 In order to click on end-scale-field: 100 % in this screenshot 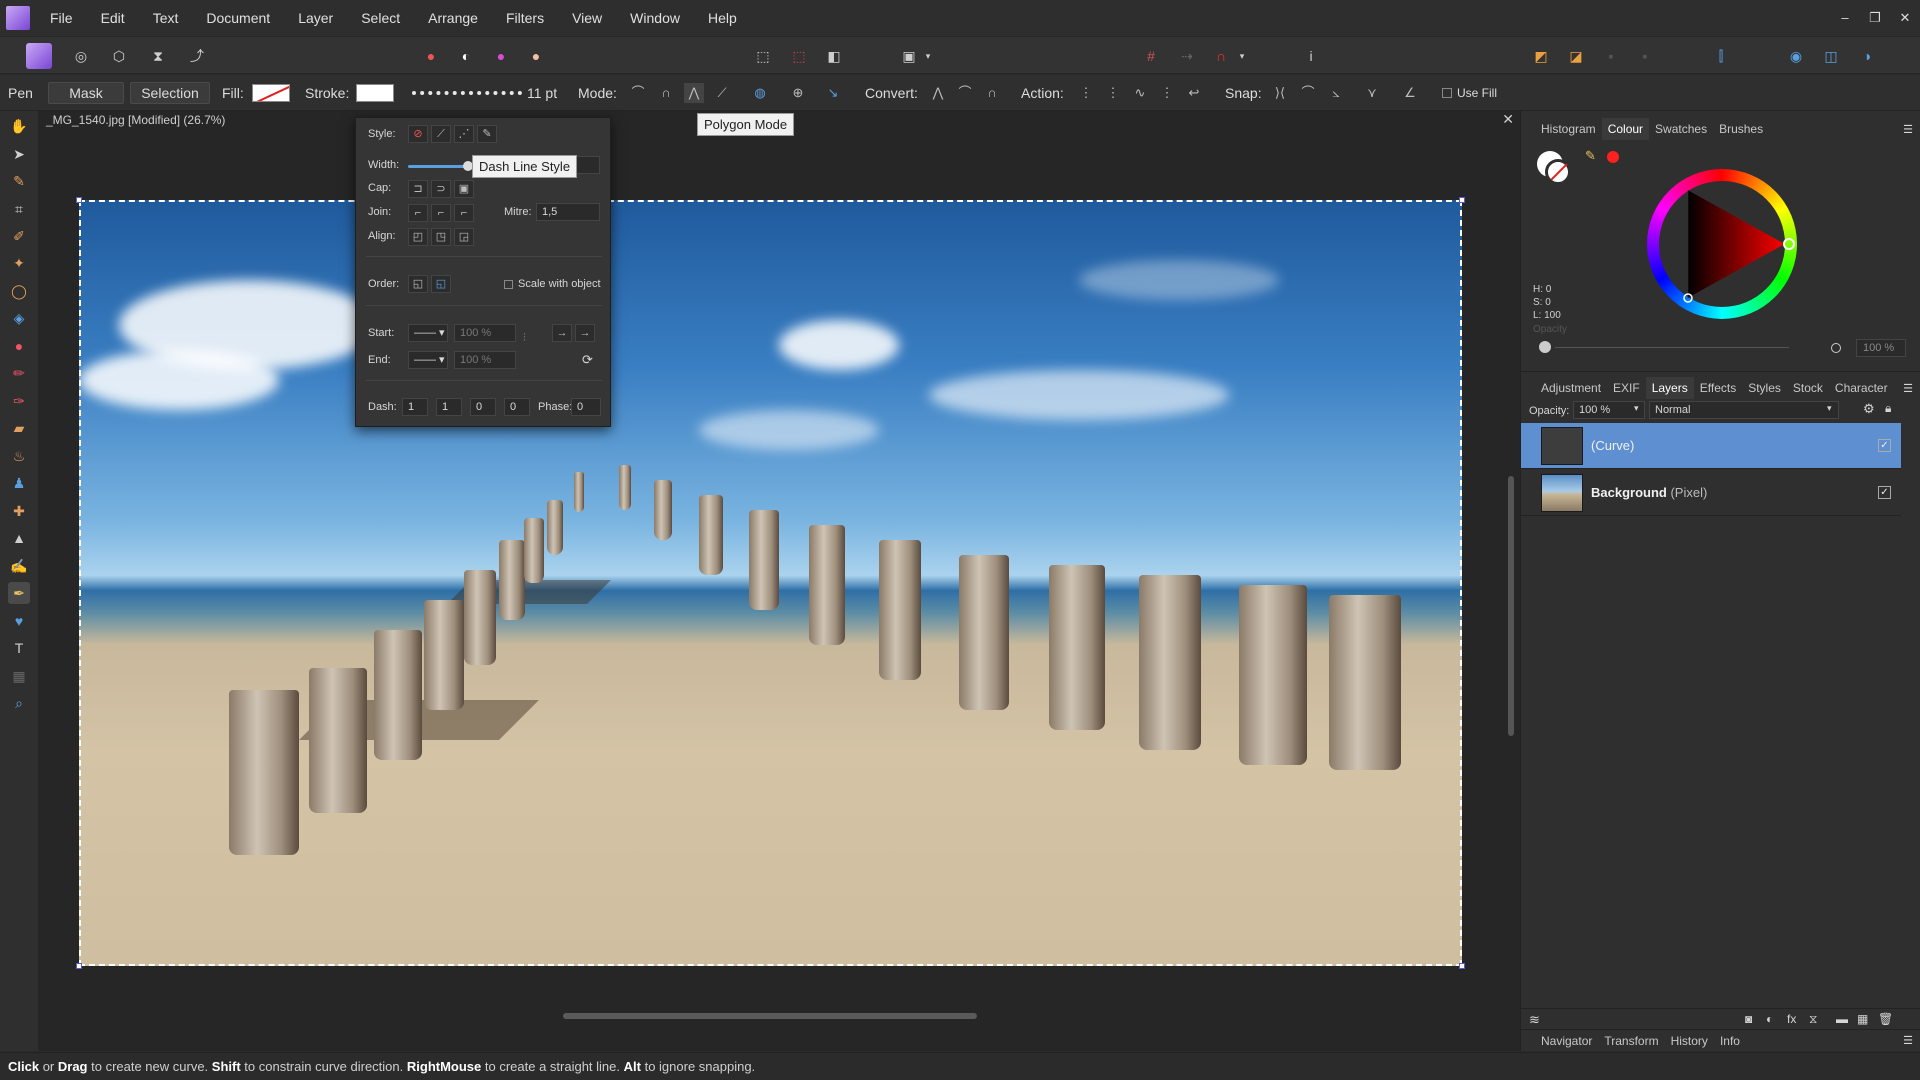, I will do `click(485, 360)`.